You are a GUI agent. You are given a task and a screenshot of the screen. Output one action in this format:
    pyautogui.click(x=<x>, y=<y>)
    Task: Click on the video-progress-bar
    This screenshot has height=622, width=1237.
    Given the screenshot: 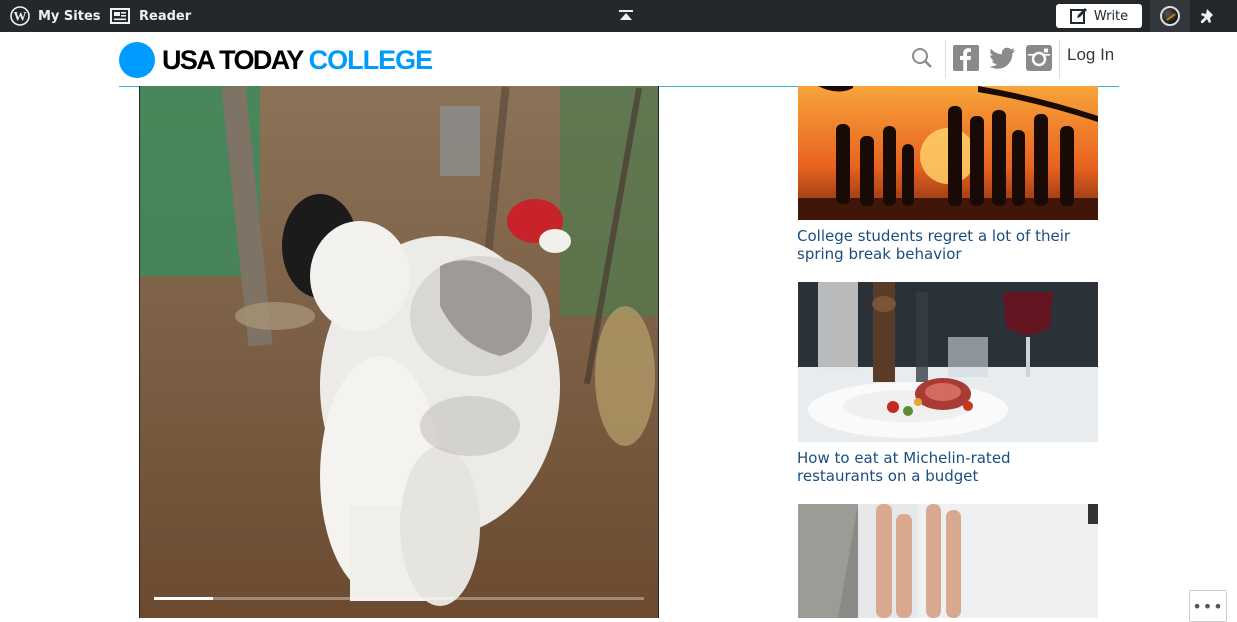 What is the action you would take?
    pyautogui.click(x=399, y=598)
    